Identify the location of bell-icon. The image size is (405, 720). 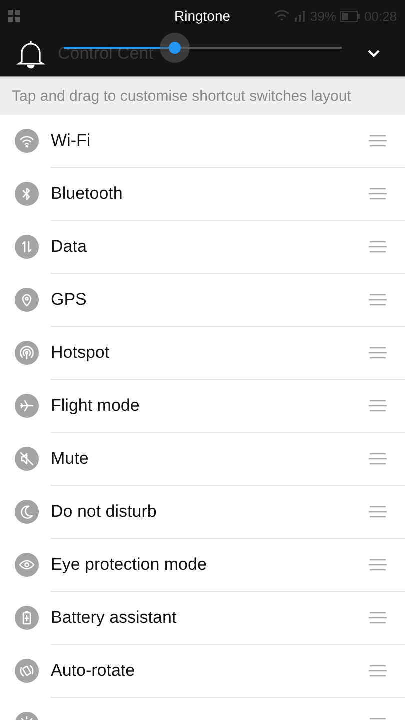
(31, 54).